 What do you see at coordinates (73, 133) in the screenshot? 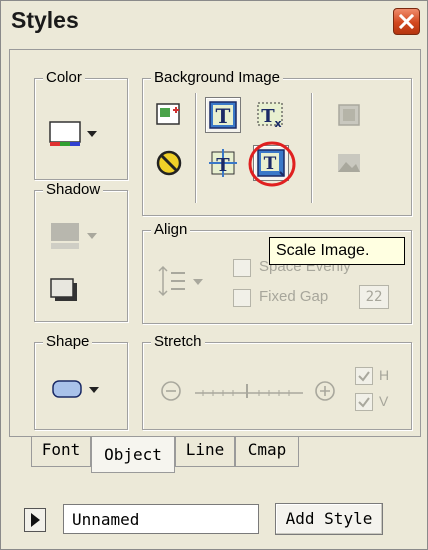
I see `fill-color-icon` at bounding box center [73, 133].